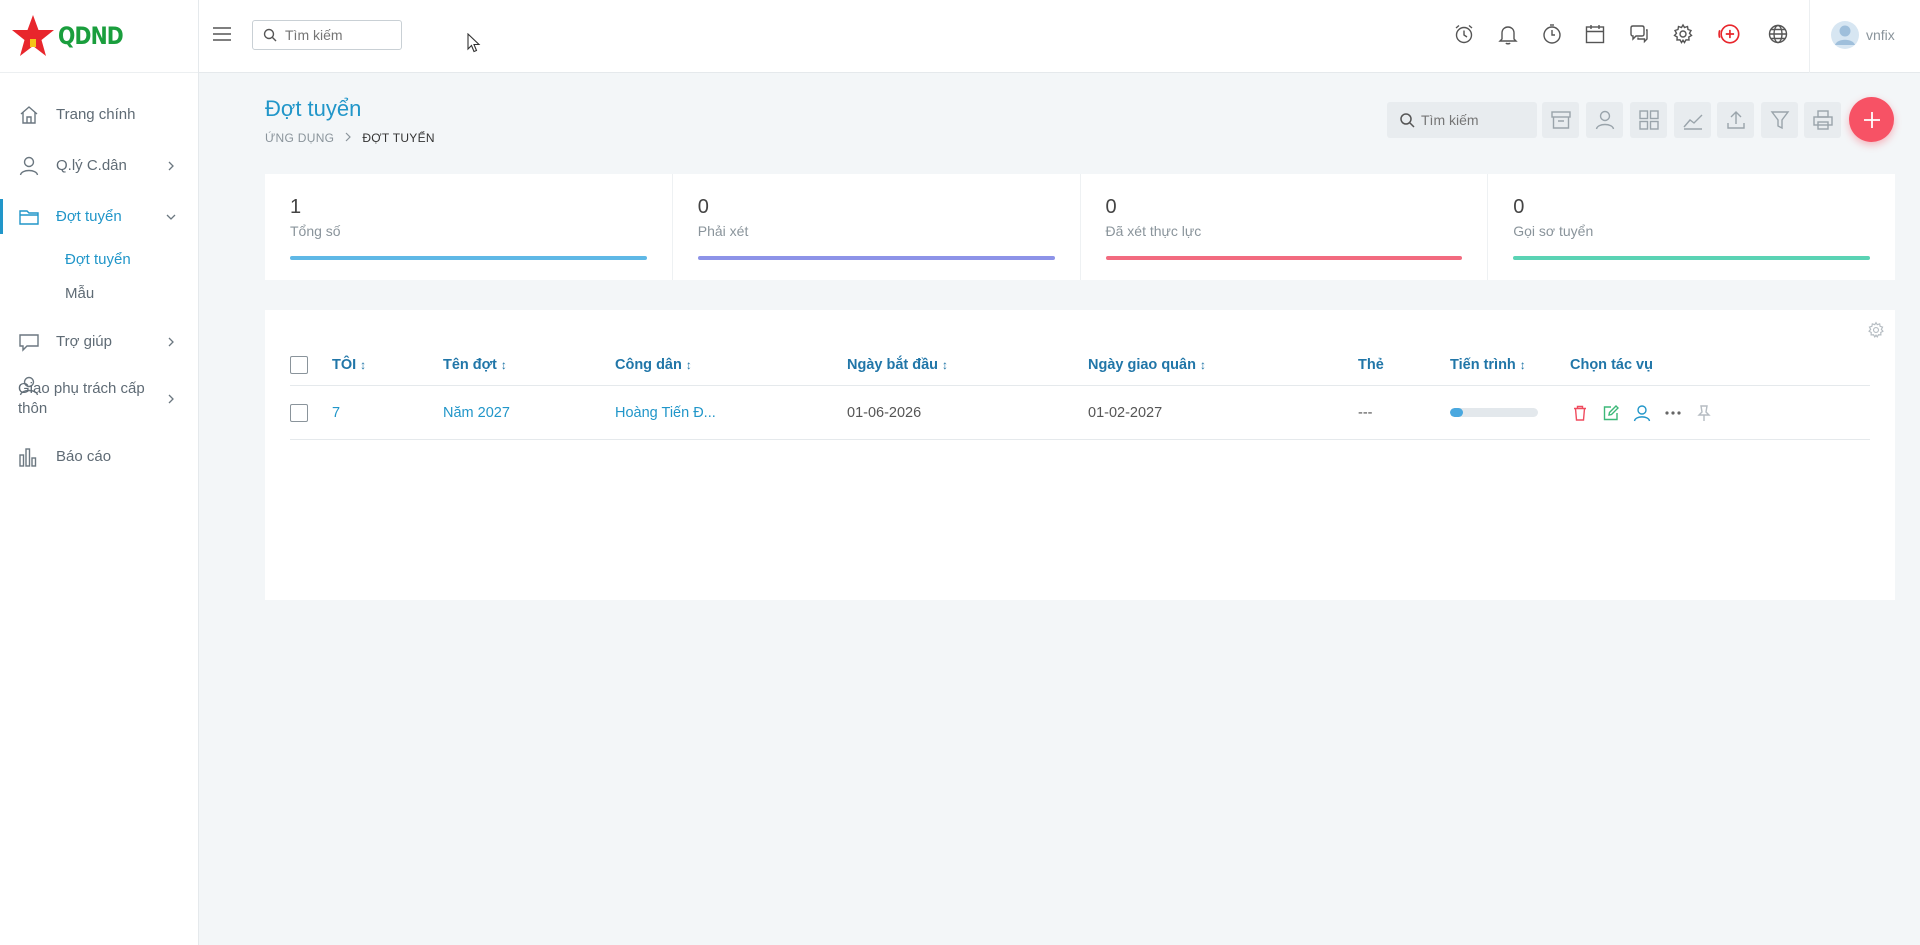 The height and width of the screenshot is (945, 1920). I want to click on sidebar-item-label: Giao phụ trách cấp thôn, so click(81, 398).